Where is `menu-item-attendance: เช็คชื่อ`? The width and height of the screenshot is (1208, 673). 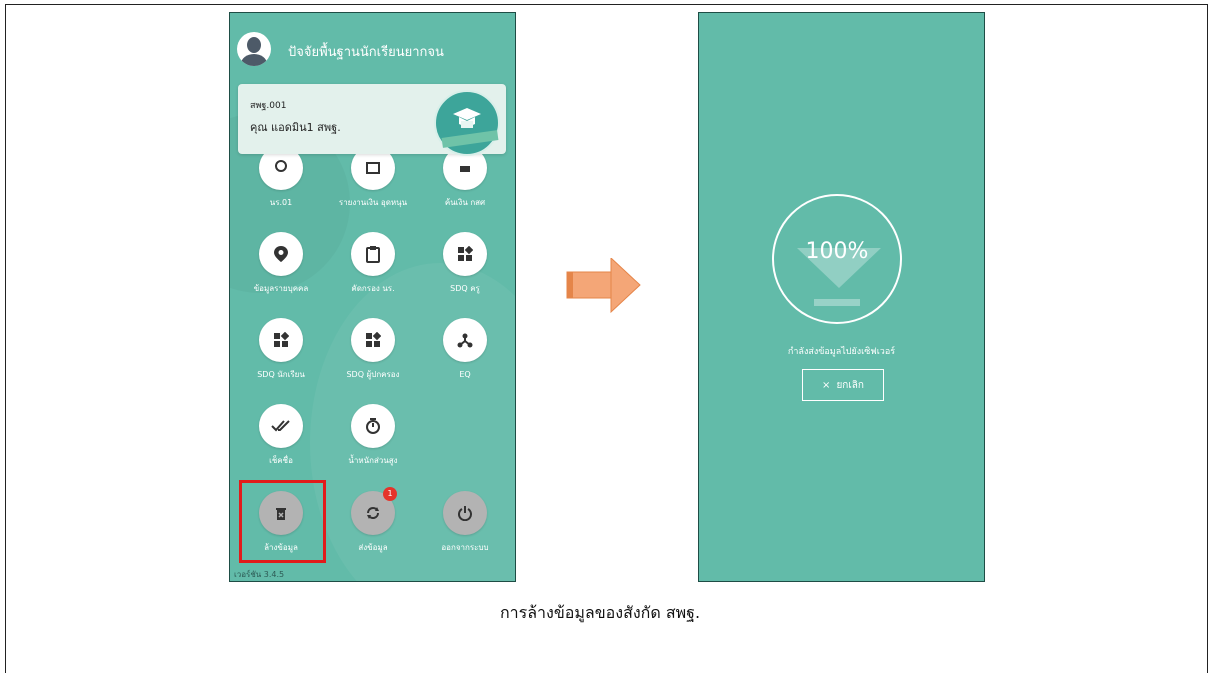
menu-item-attendance: เช็คชื่อ is located at coordinates (281, 435).